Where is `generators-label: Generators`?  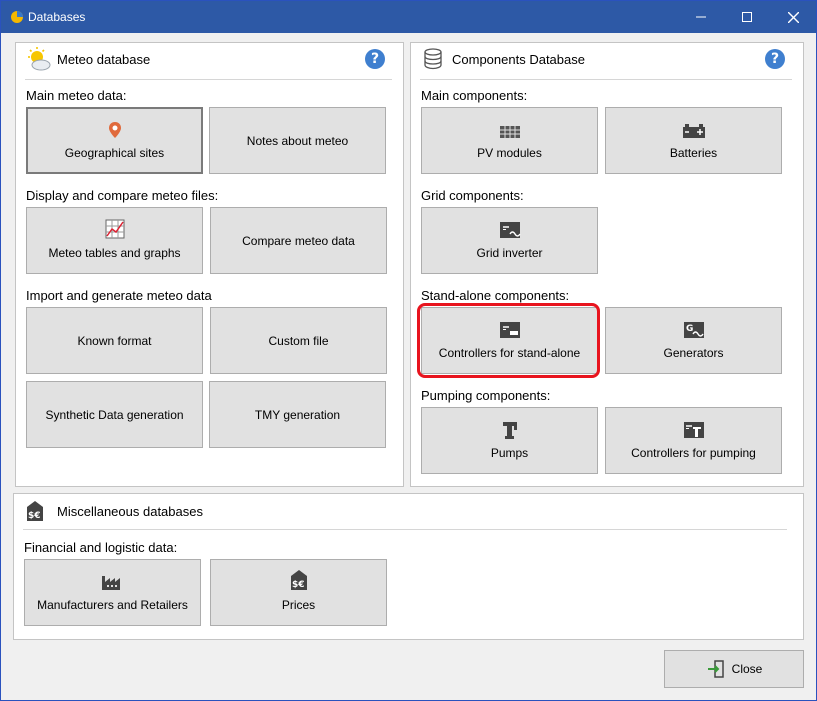
generators-label: Generators is located at coordinates (693, 353).